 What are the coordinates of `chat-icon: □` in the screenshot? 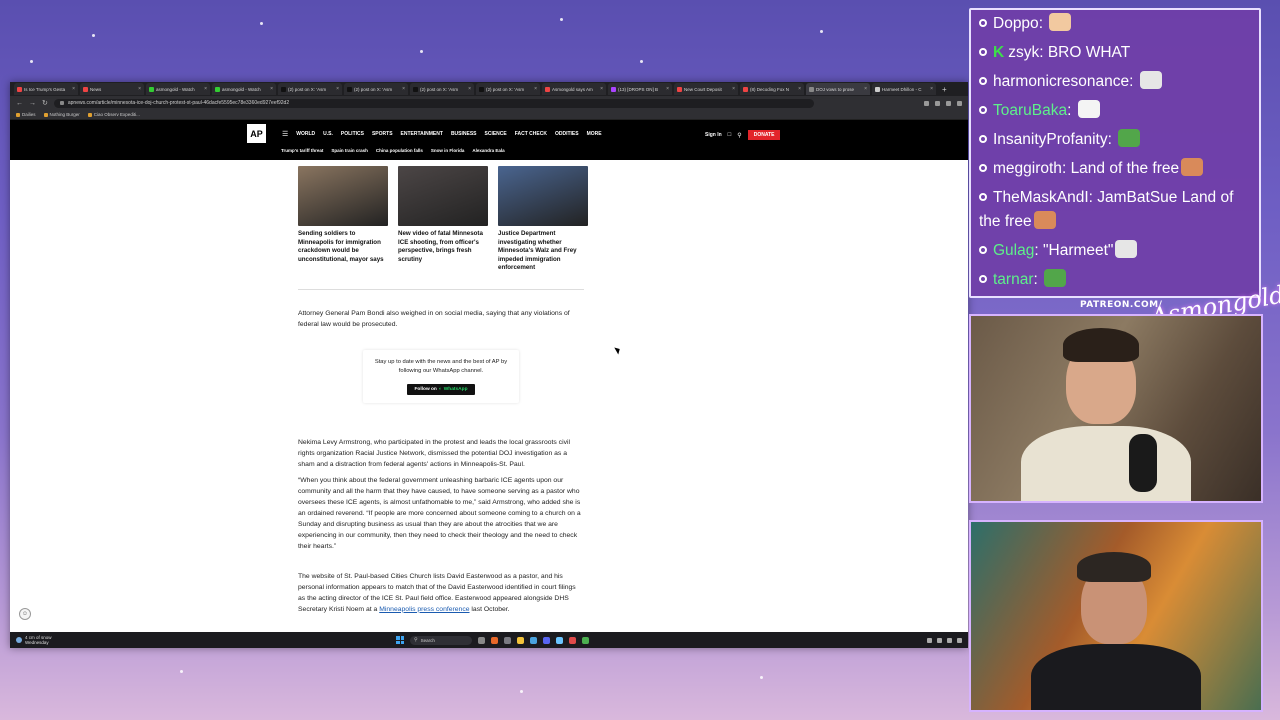 It's located at (730, 135).